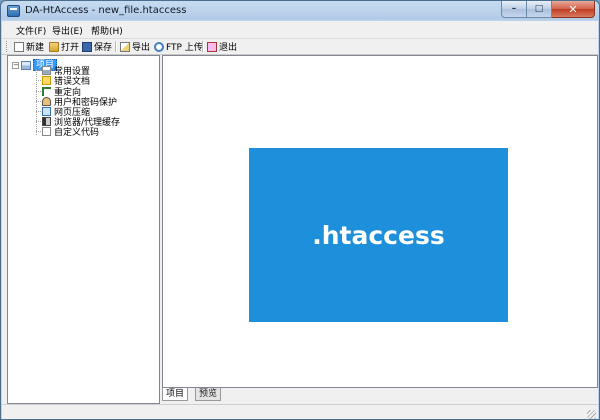 The width and height of the screenshot is (600, 420). Describe the element at coordinates (300, 411) in the screenshot. I see `status-bar` at that location.